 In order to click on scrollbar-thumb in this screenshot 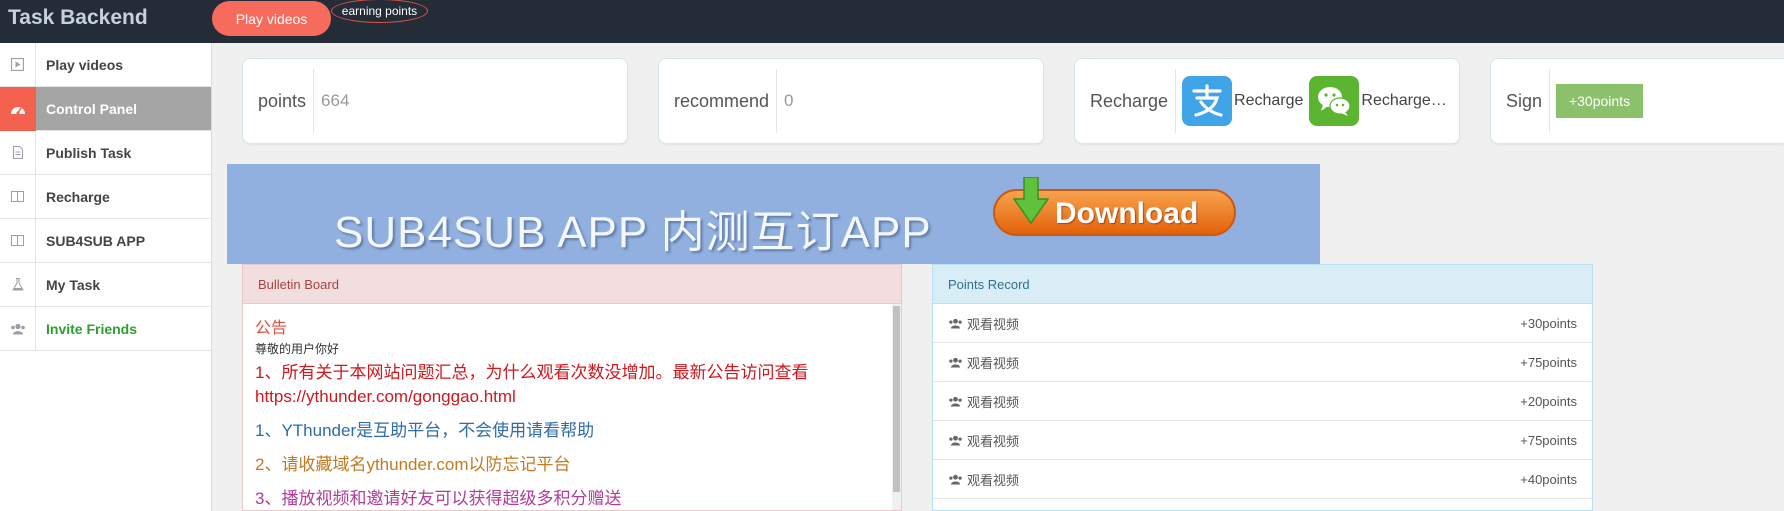, I will do `click(896, 399)`.